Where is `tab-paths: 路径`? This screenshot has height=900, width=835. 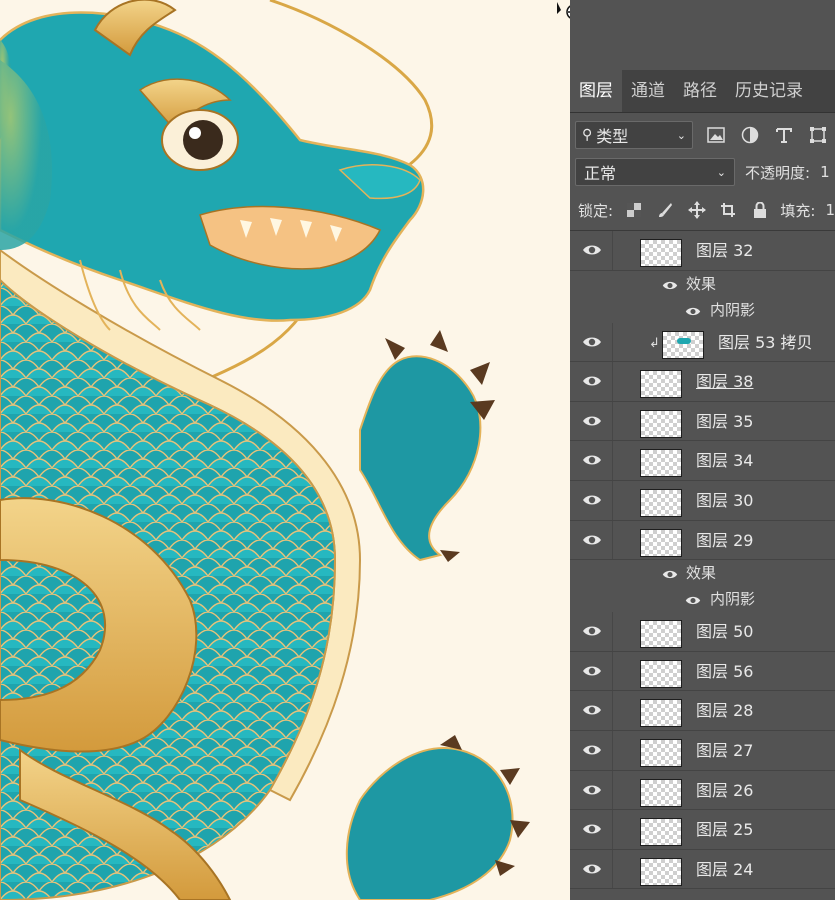
tab-paths: 路径 is located at coordinates (700, 91).